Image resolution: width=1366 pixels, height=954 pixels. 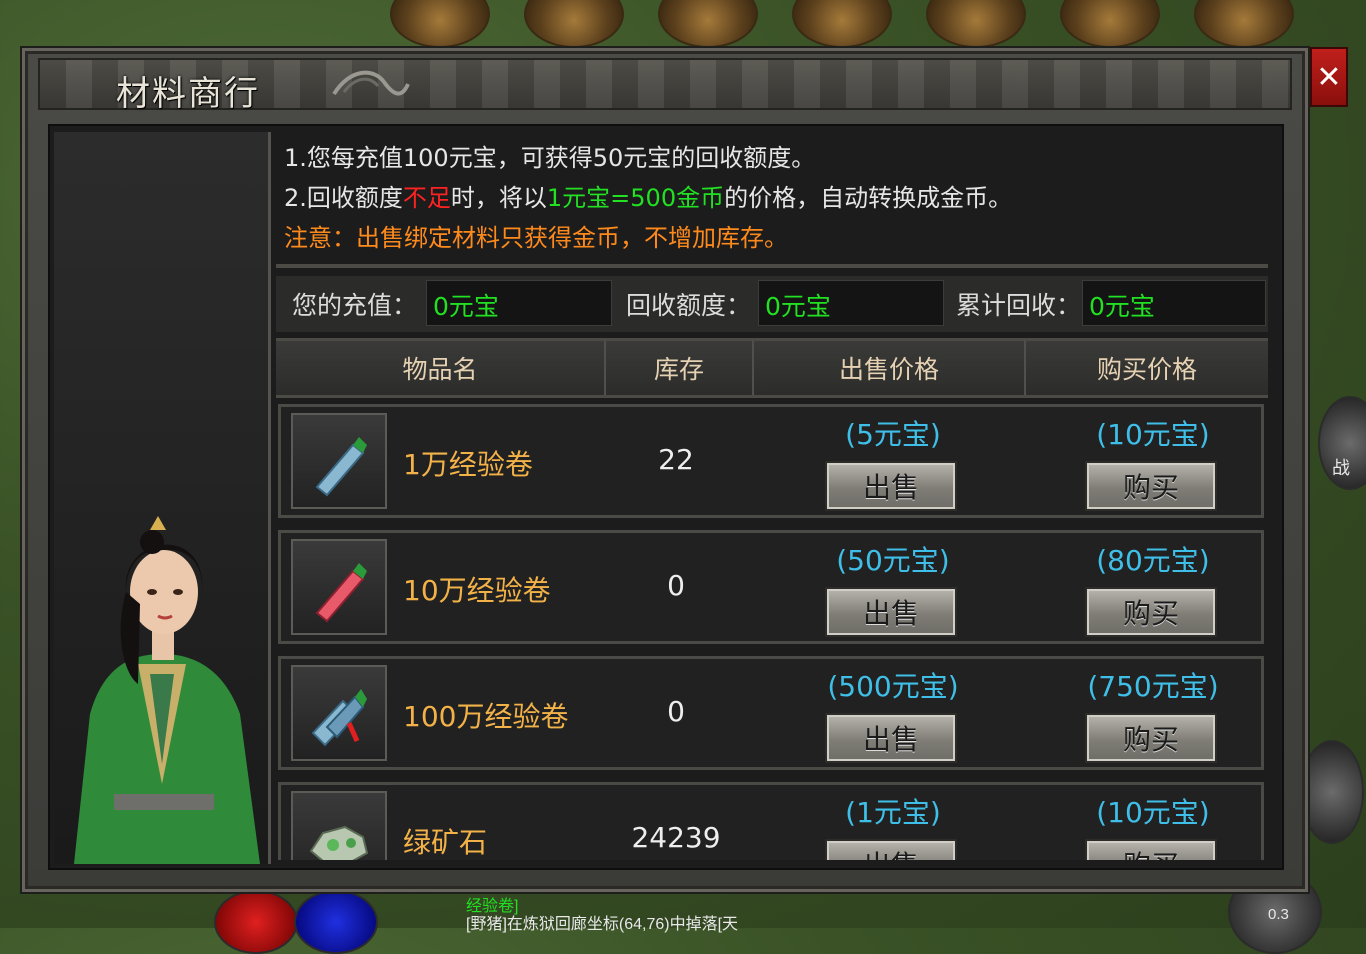 What do you see at coordinates (890, 368) in the screenshot?
I see `header-sell-price: 出售价格` at bounding box center [890, 368].